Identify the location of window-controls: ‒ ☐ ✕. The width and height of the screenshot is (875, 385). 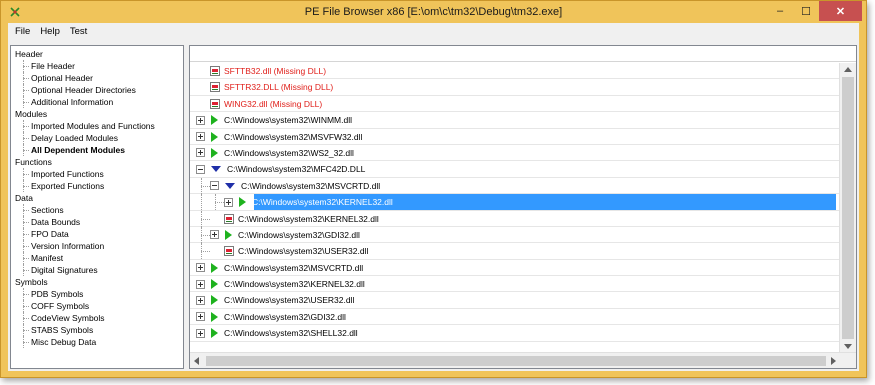
(814, 11).